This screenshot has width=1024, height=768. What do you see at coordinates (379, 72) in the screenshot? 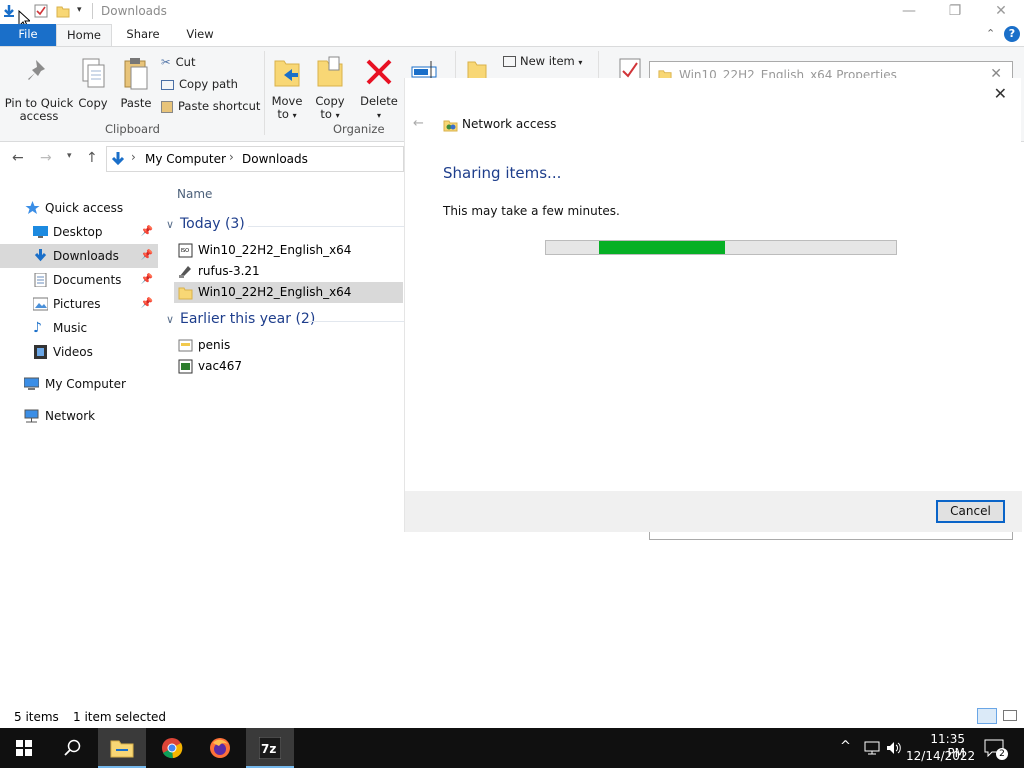
I see `delete-x-icon` at bounding box center [379, 72].